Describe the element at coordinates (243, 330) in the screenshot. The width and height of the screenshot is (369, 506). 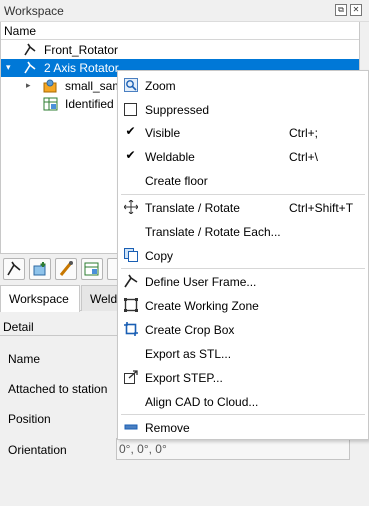
I see `menu-item-create-crop-box: Create Crop Box` at that location.